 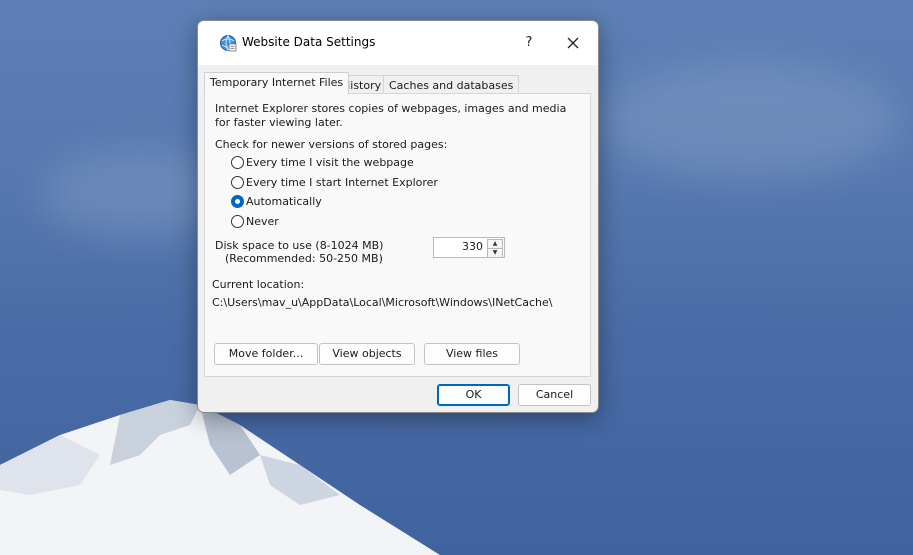 What do you see at coordinates (342, 182) in the screenshot?
I see `radio-label-every-start: Every time I start Internet Explorer` at bounding box center [342, 182].